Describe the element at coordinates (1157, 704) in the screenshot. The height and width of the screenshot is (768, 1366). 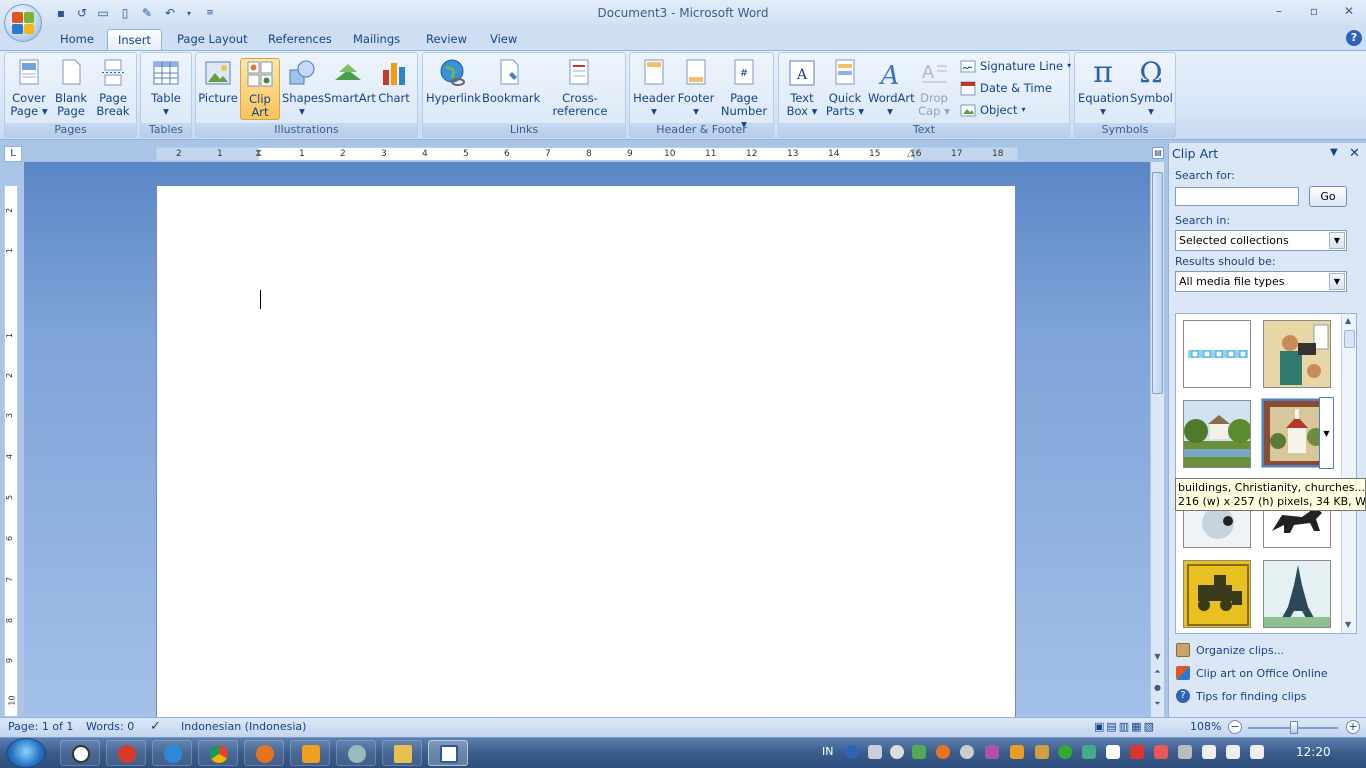
I see `next-page-icon: ⏷` at that location.